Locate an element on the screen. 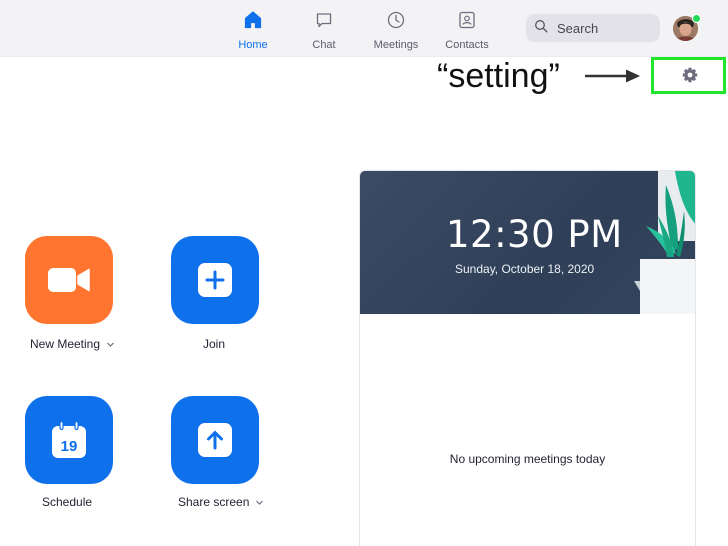 The image size is (728, 546). join-button is located at coordinates (215, 280).